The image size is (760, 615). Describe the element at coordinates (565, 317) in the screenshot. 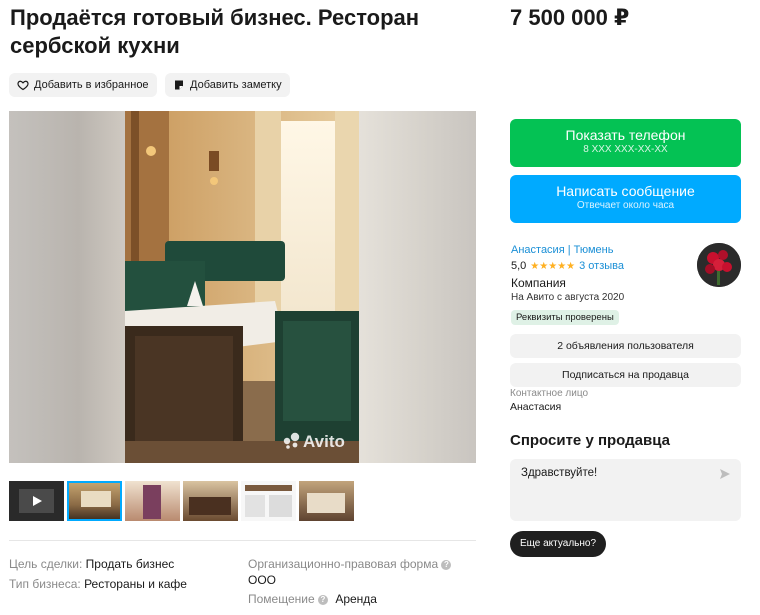

I see `verified-badge: Реквизиты проверены` at that location.